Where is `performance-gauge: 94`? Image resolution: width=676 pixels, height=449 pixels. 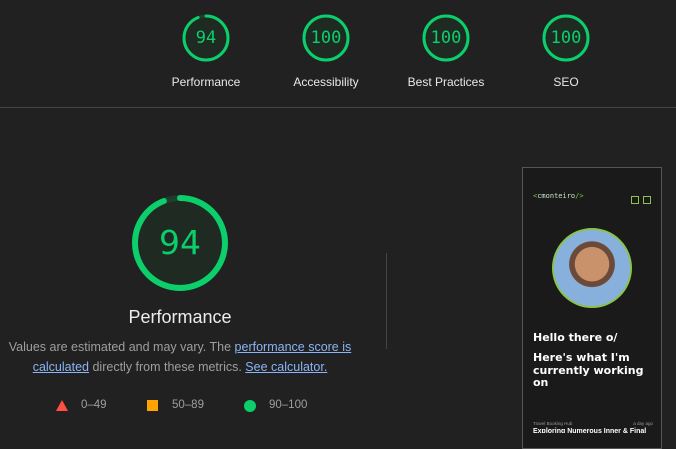 performance-gauge: 94 is located at coordinates (180, 243).